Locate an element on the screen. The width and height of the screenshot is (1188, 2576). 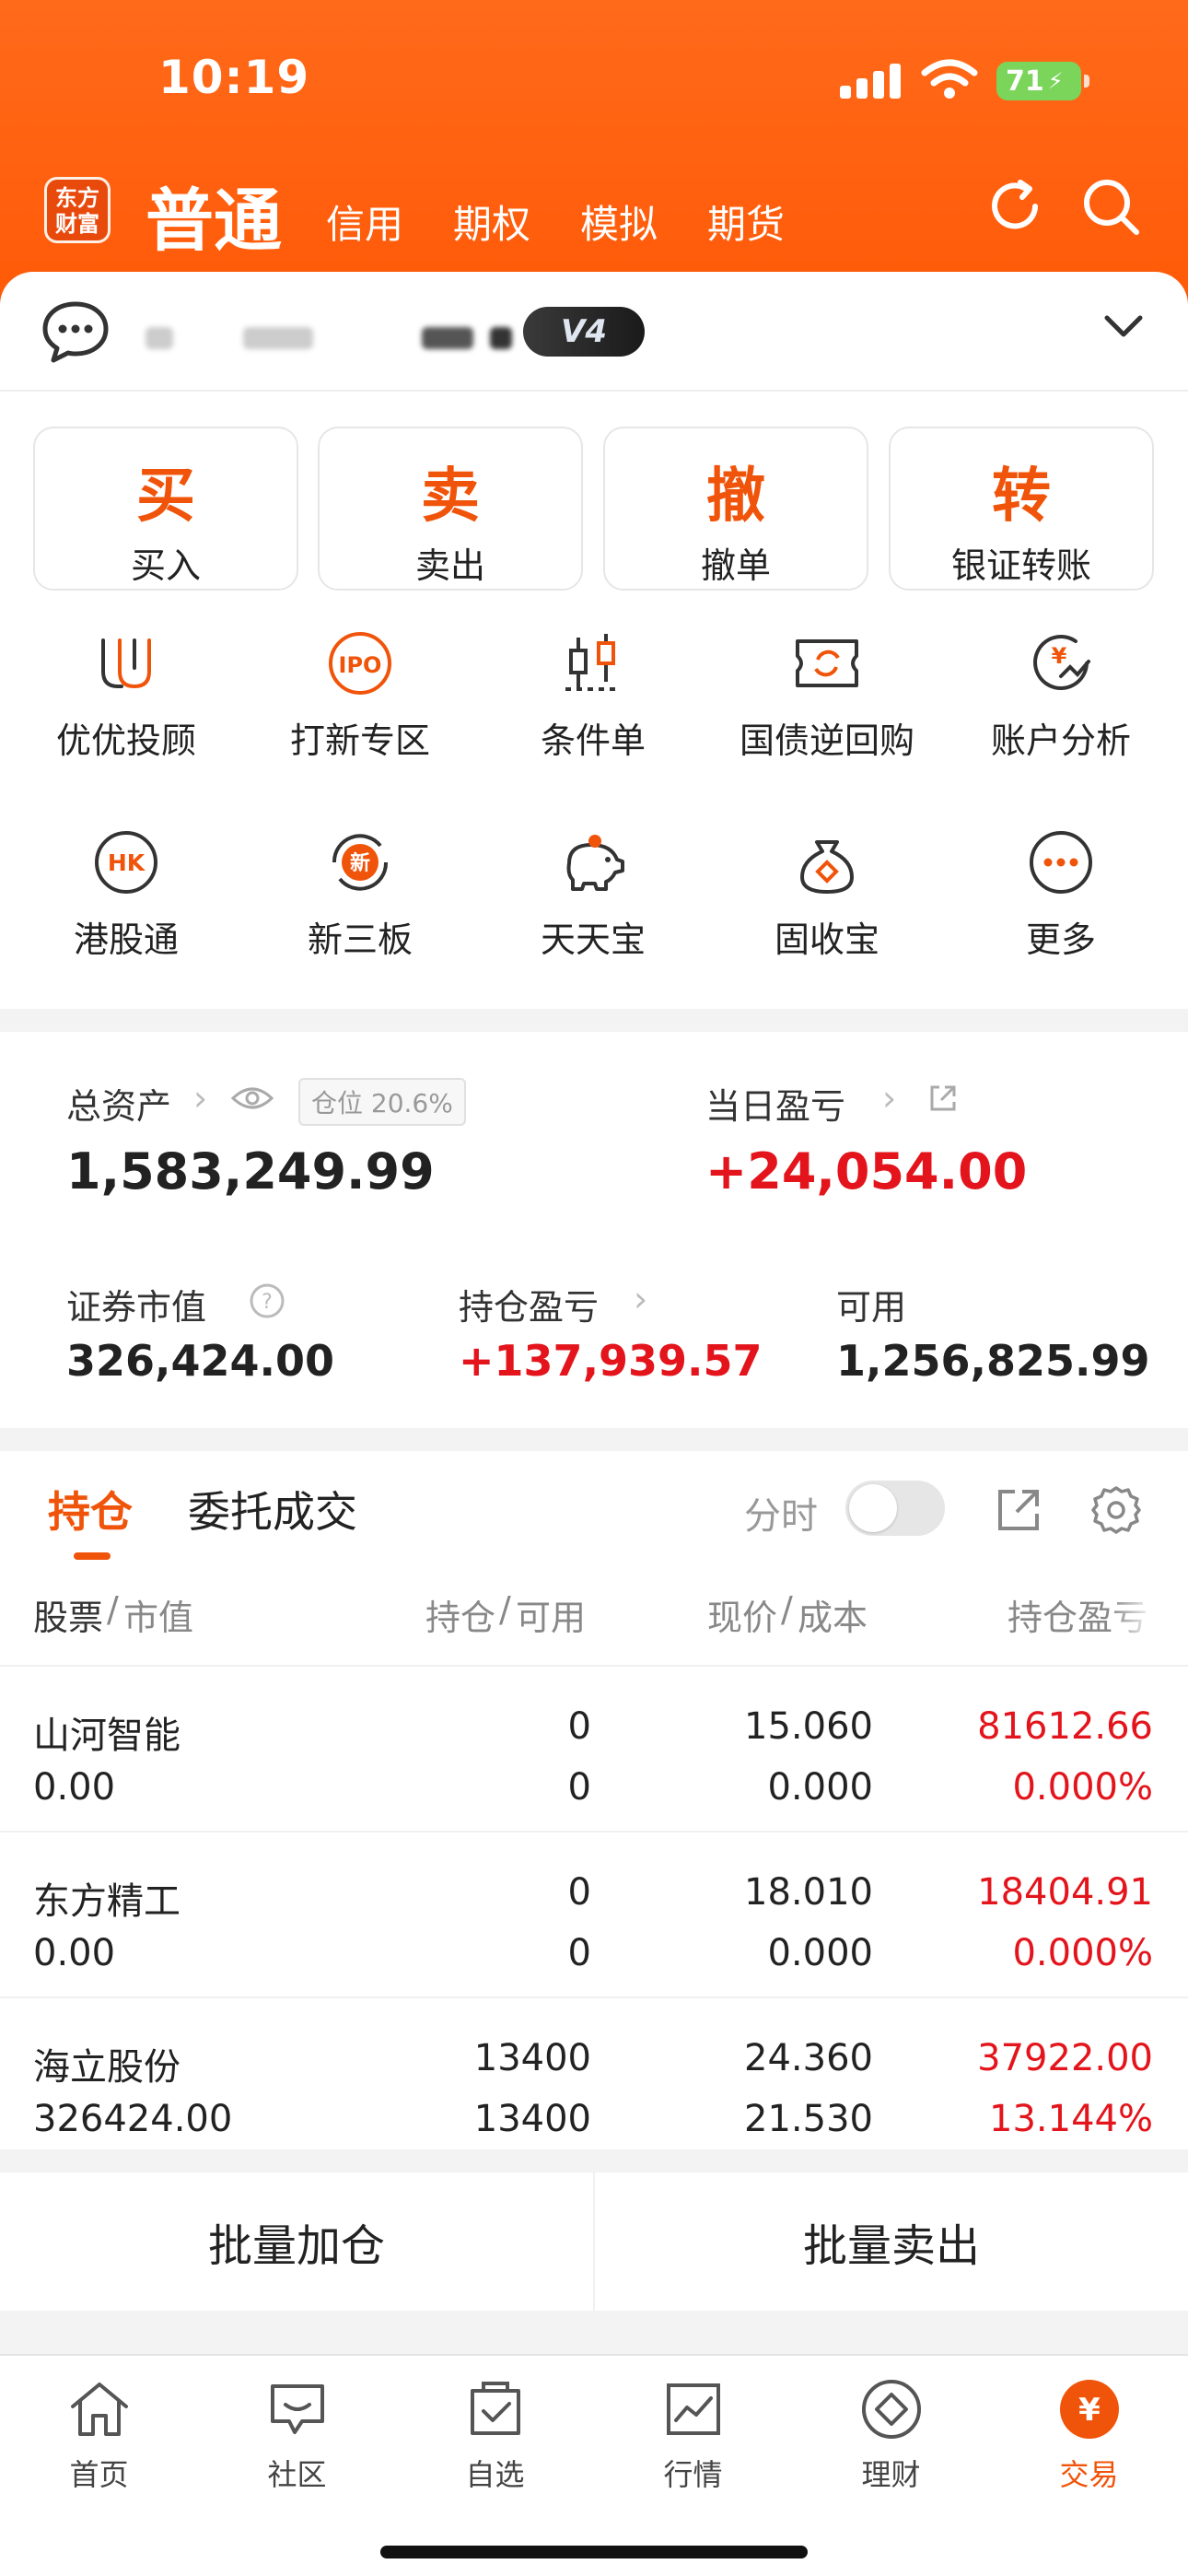
app-header: 10:19 71 ⚡ 东方 财富 普通 信用 期权 模拟 期货 is located at coordinates (594, 152).